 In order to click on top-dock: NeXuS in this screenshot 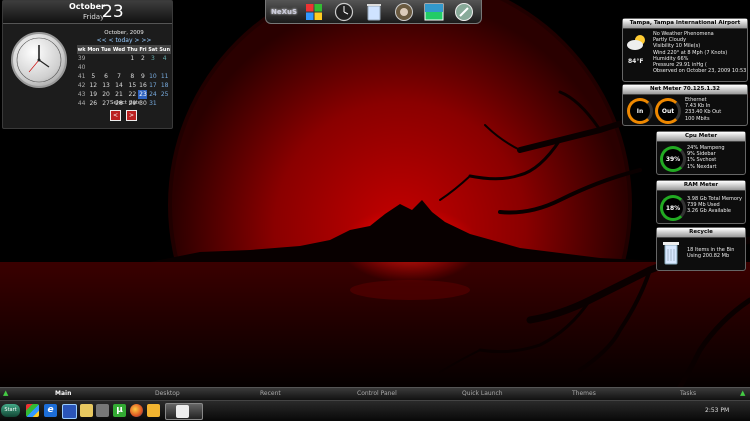, I will do `click(373, 12)`.